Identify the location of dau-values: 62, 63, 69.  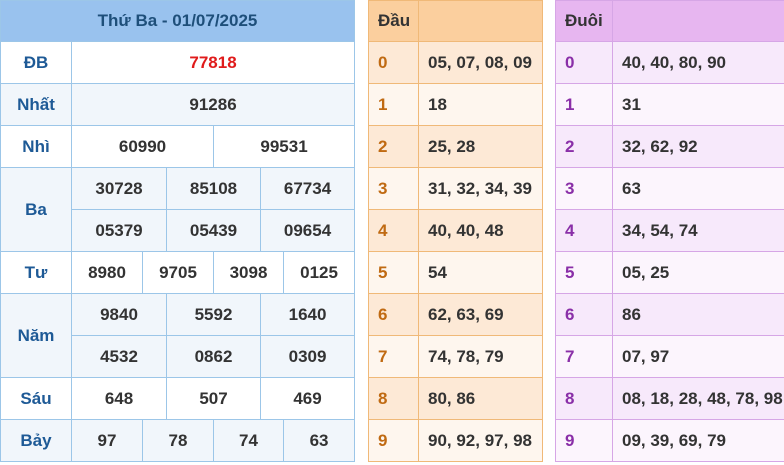
(480, 314).